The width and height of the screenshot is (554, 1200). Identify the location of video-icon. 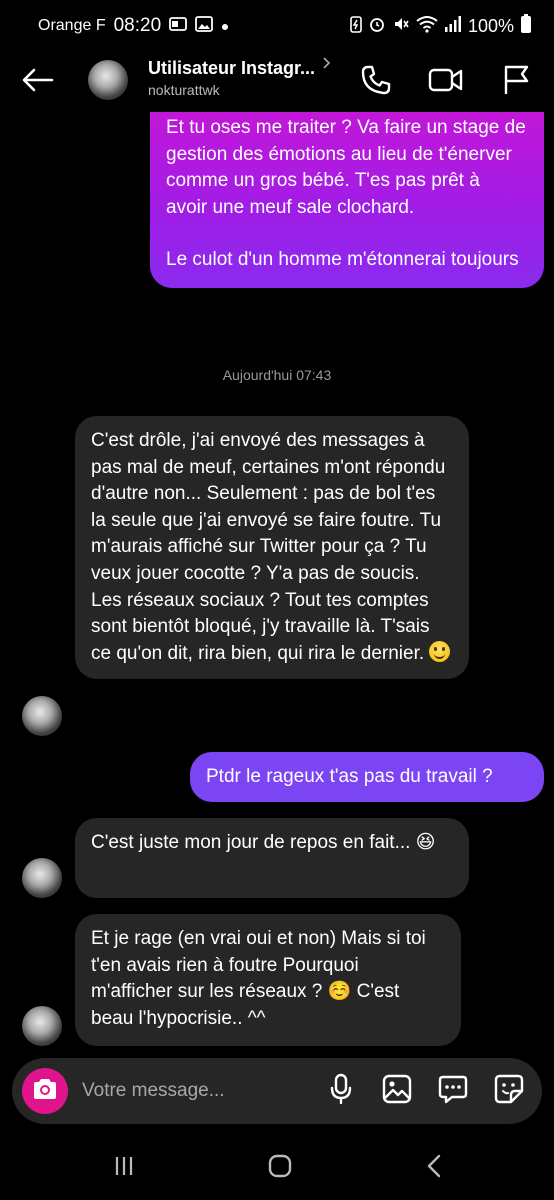
(446, 82).